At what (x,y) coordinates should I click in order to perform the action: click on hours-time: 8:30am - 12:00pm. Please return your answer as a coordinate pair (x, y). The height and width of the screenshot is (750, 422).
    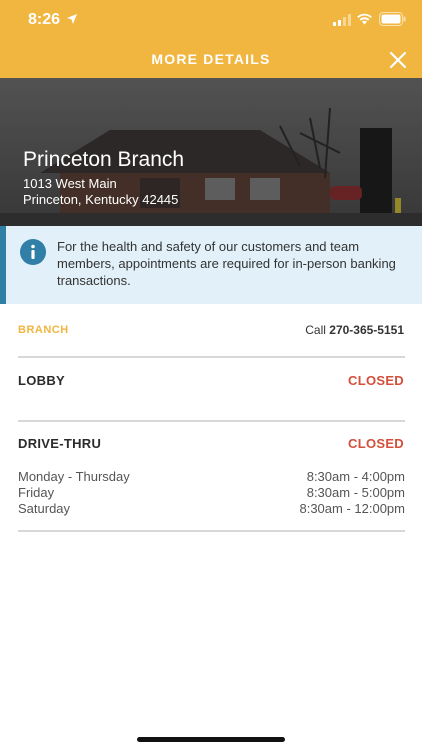
    Looking at the image, I should click on (352, 508).